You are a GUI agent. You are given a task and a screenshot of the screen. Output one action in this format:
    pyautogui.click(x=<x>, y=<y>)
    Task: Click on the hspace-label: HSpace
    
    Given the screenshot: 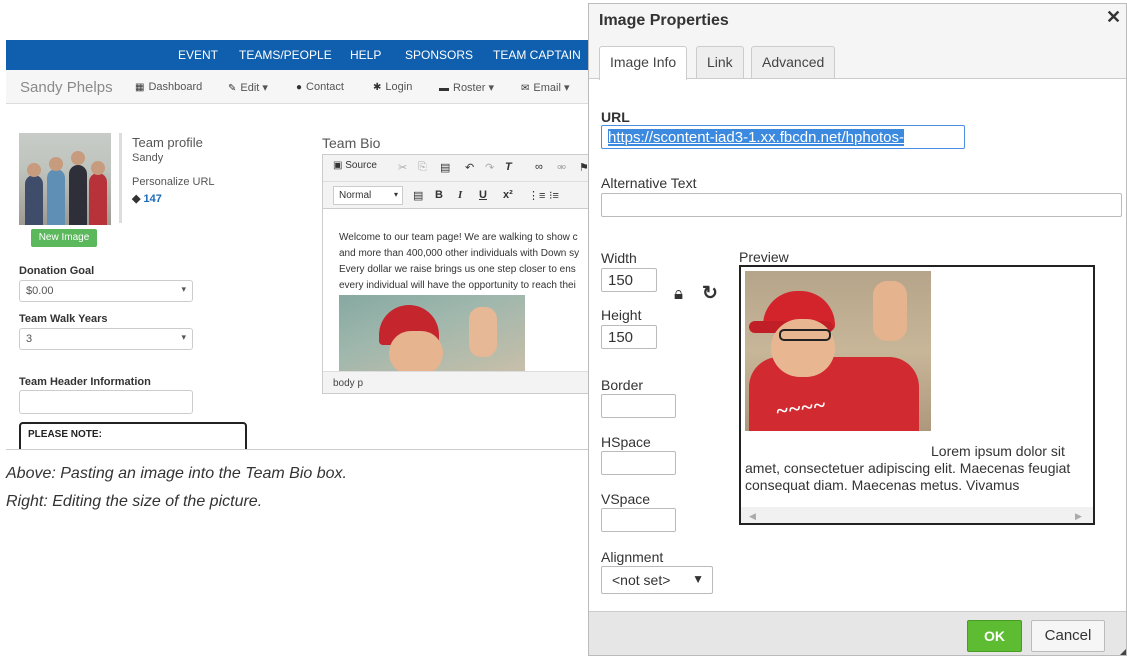 What is the action you would take?
    pyautogui.click(x=626, y=442)
    